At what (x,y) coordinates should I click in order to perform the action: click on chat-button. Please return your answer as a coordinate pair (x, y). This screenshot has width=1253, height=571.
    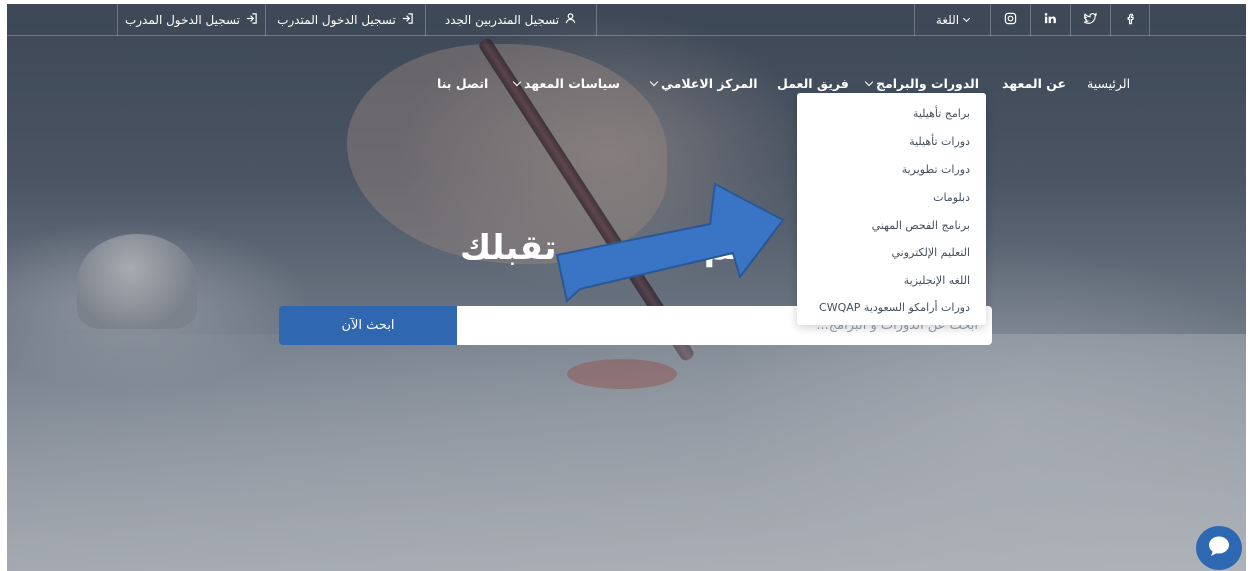
    Looking at the image, I should click on (1219, 548).